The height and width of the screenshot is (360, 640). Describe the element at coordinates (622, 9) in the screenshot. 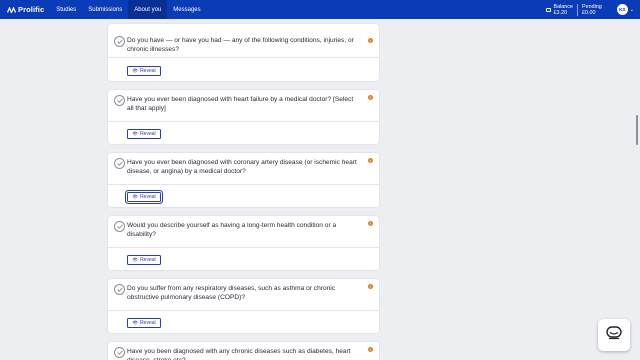

I see `avatar: KS` at that location.